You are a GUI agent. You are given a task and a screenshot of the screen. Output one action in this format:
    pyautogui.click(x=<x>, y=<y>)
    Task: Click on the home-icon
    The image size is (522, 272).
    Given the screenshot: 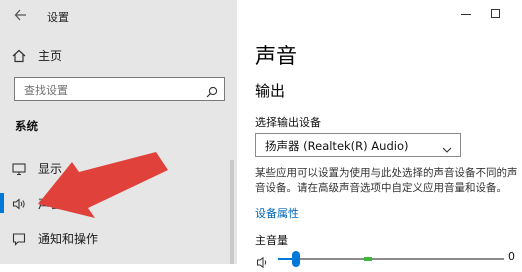 What is the action you would take?
    pyautogui.click(x=19, y=55)
    